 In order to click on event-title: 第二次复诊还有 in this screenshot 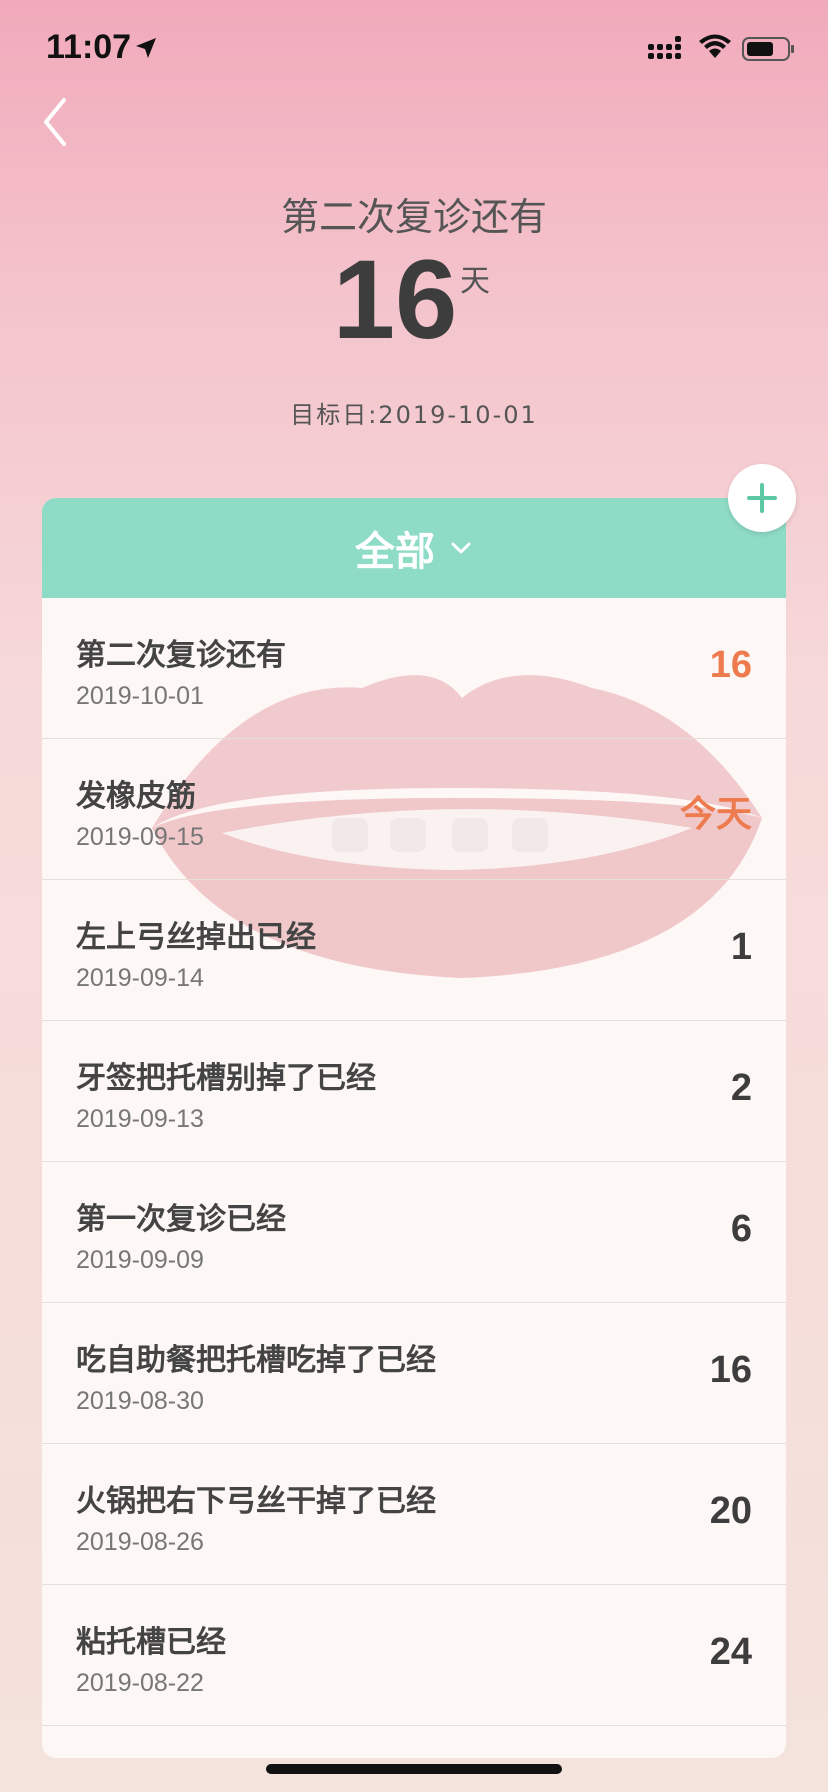, I will do `click(181, 655)`.